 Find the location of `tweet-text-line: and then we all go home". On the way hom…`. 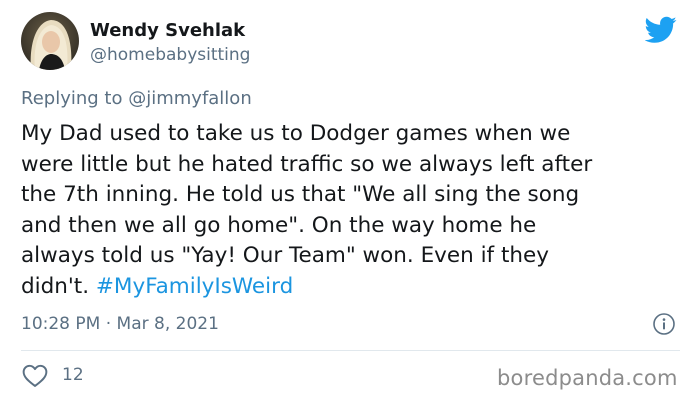

tweet-text-line: and then we all go home". On the way hom… is located at coordinates (279, 225).